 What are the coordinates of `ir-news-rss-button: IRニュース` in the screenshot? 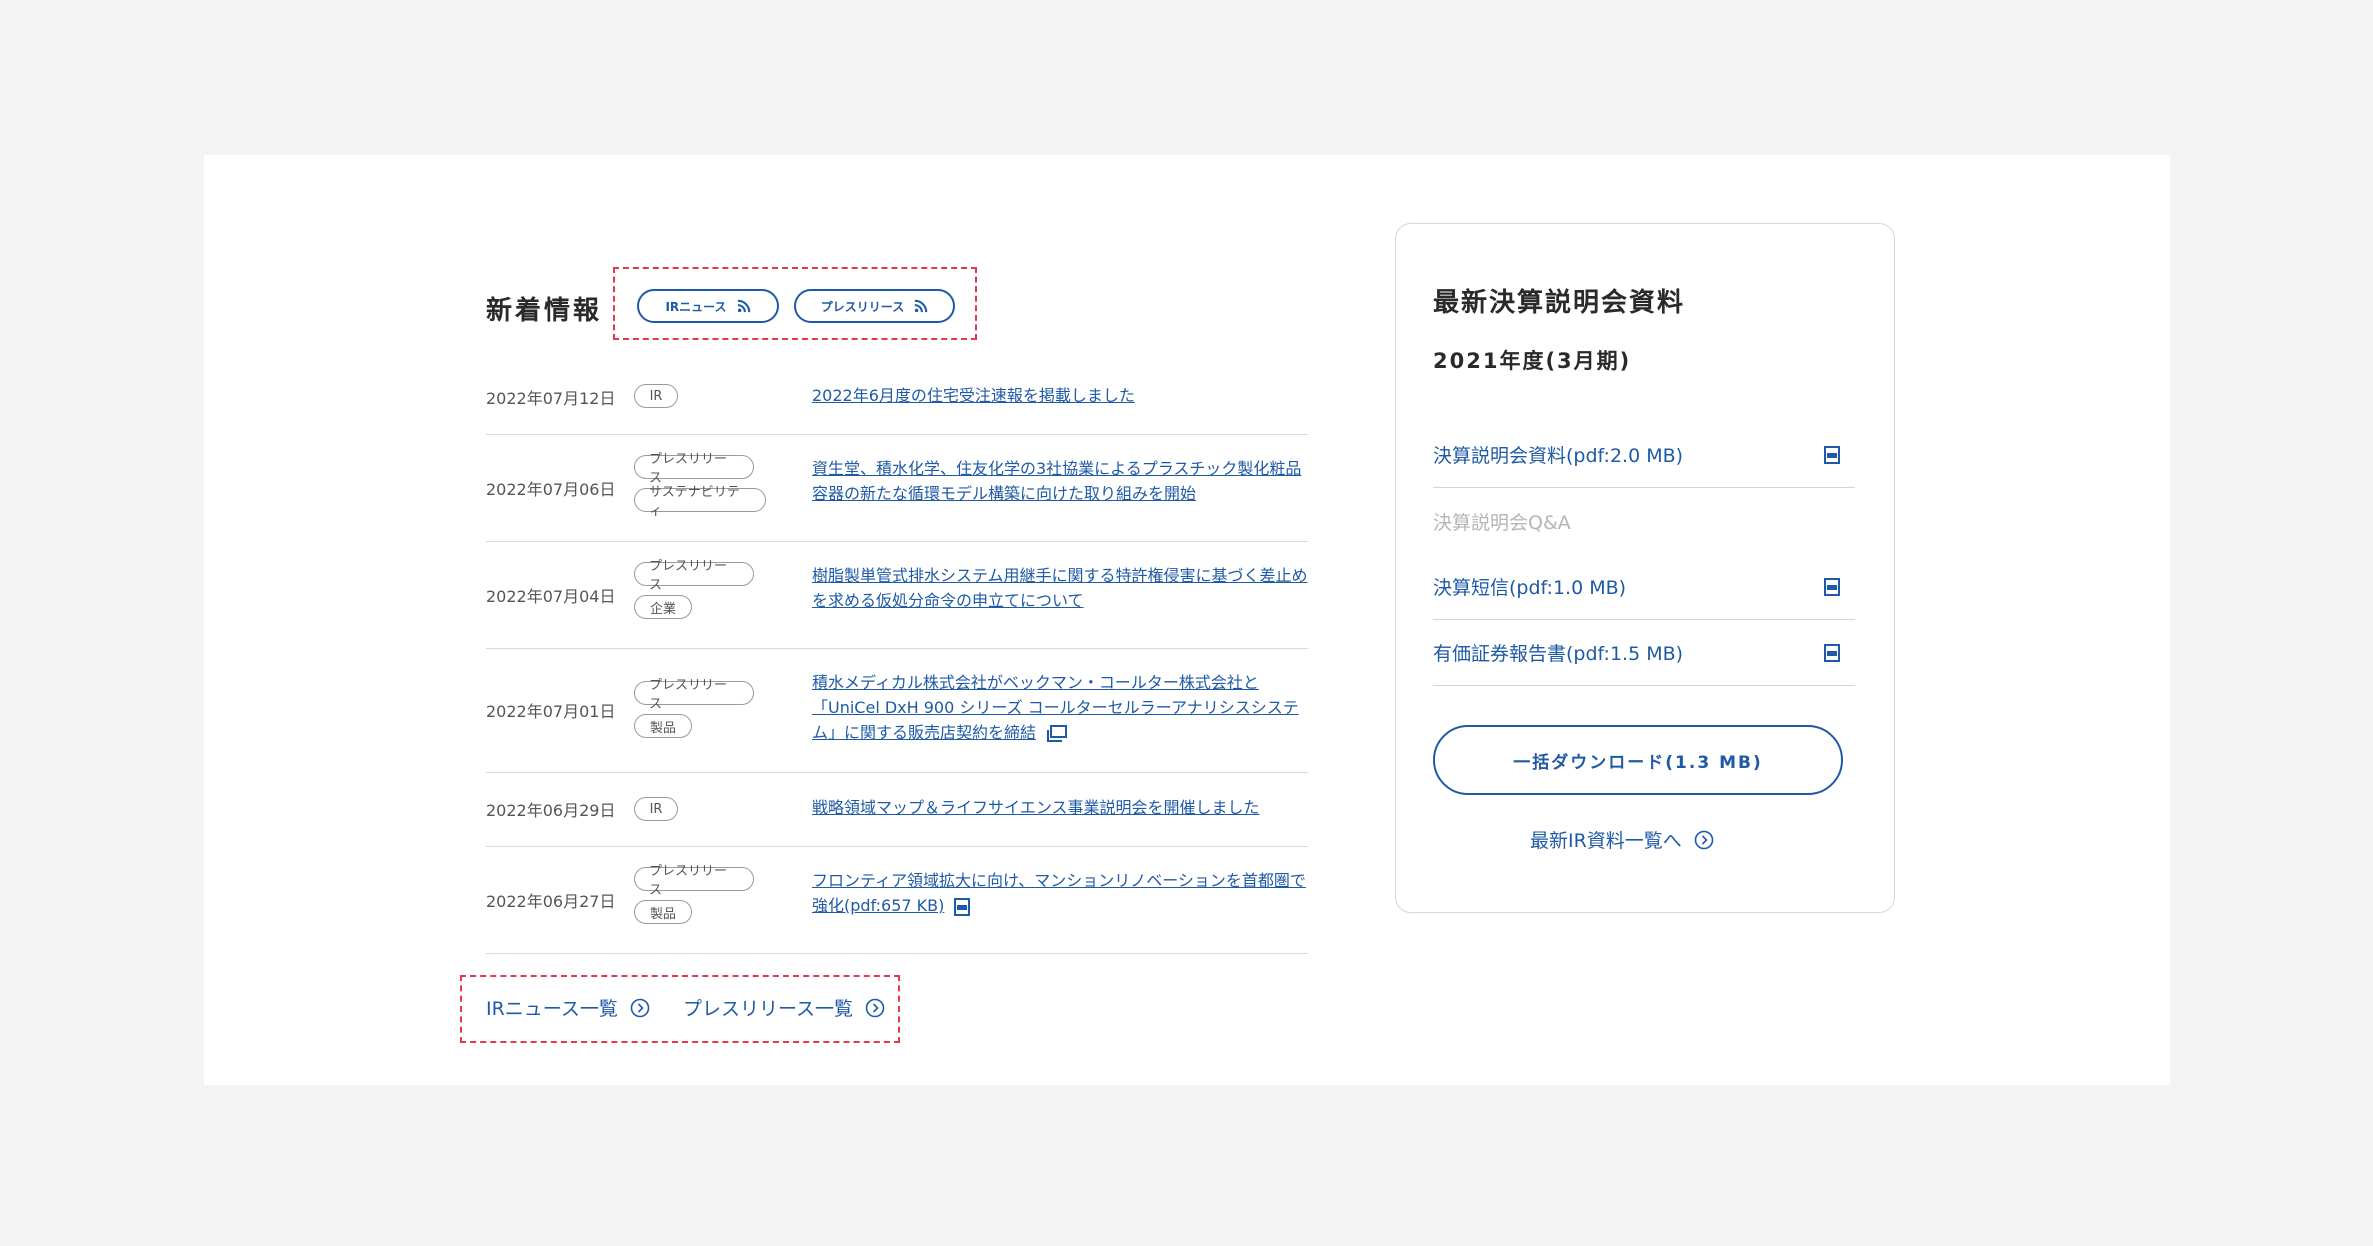 It's located at (708, 306).